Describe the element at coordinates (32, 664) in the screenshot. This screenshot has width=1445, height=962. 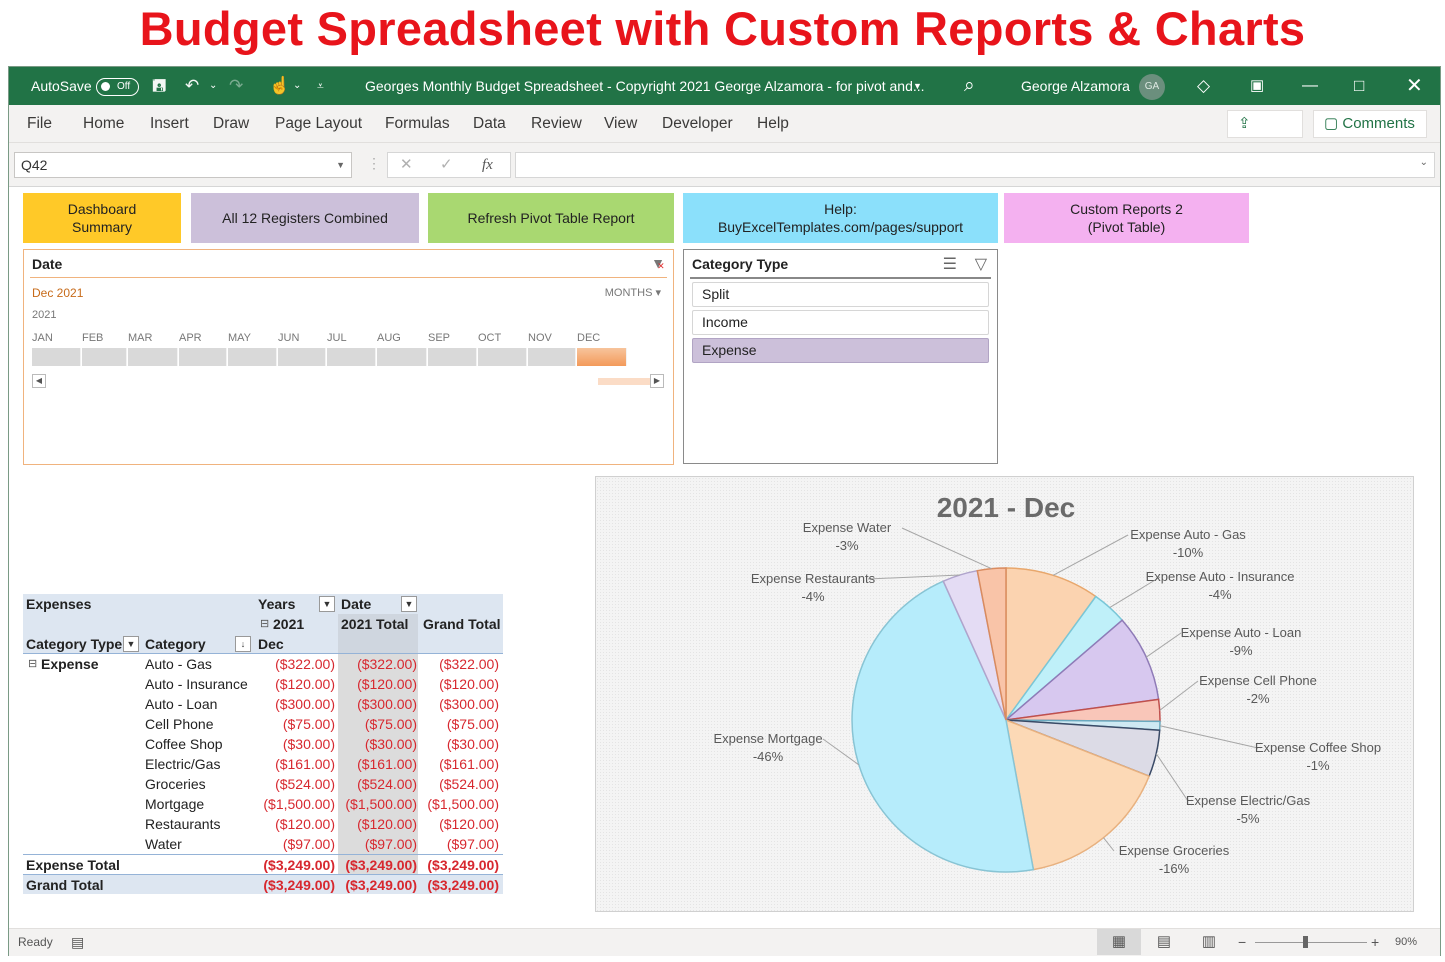
I see `collapse-group-icon: ⊟` at that location.